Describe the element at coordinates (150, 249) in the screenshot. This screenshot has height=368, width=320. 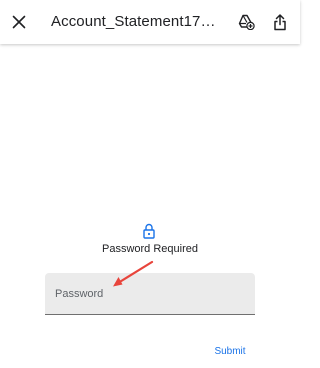
I see `password-required-label: Password Required` at that location.